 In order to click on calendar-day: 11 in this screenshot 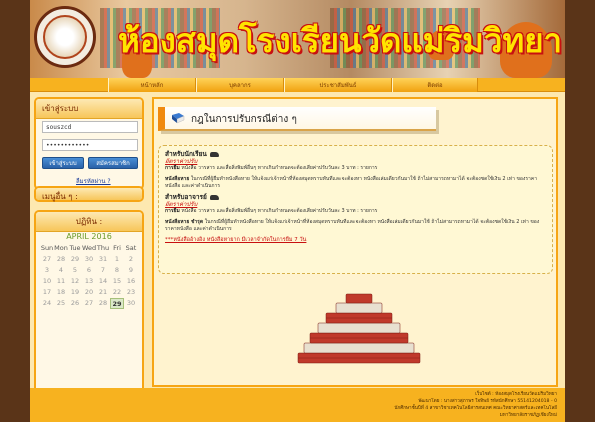, I will do `click(61, 281)`.